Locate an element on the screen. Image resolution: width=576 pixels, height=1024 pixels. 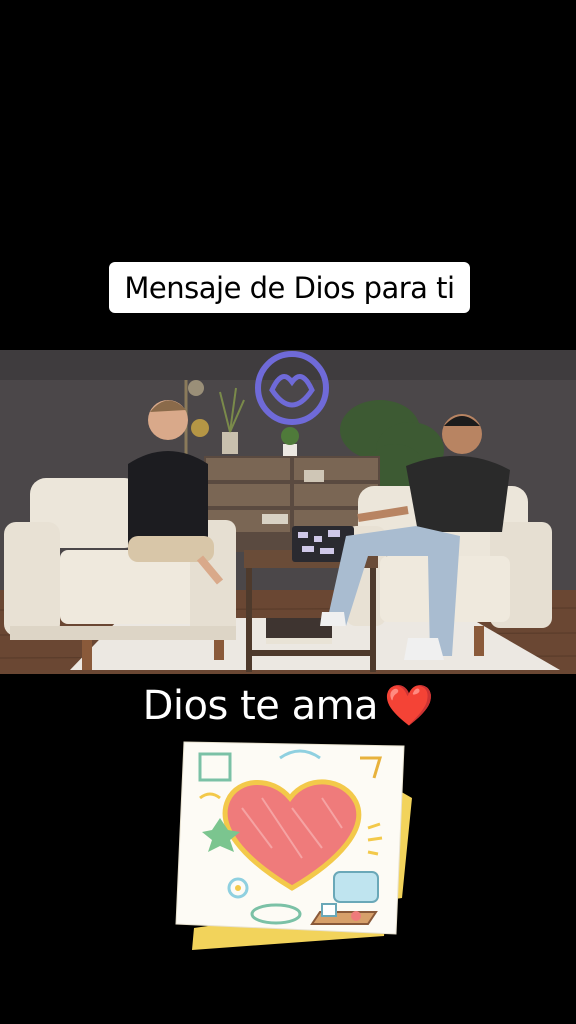
red-heart-icon: ❤️ is located at coordinates (409, 706).